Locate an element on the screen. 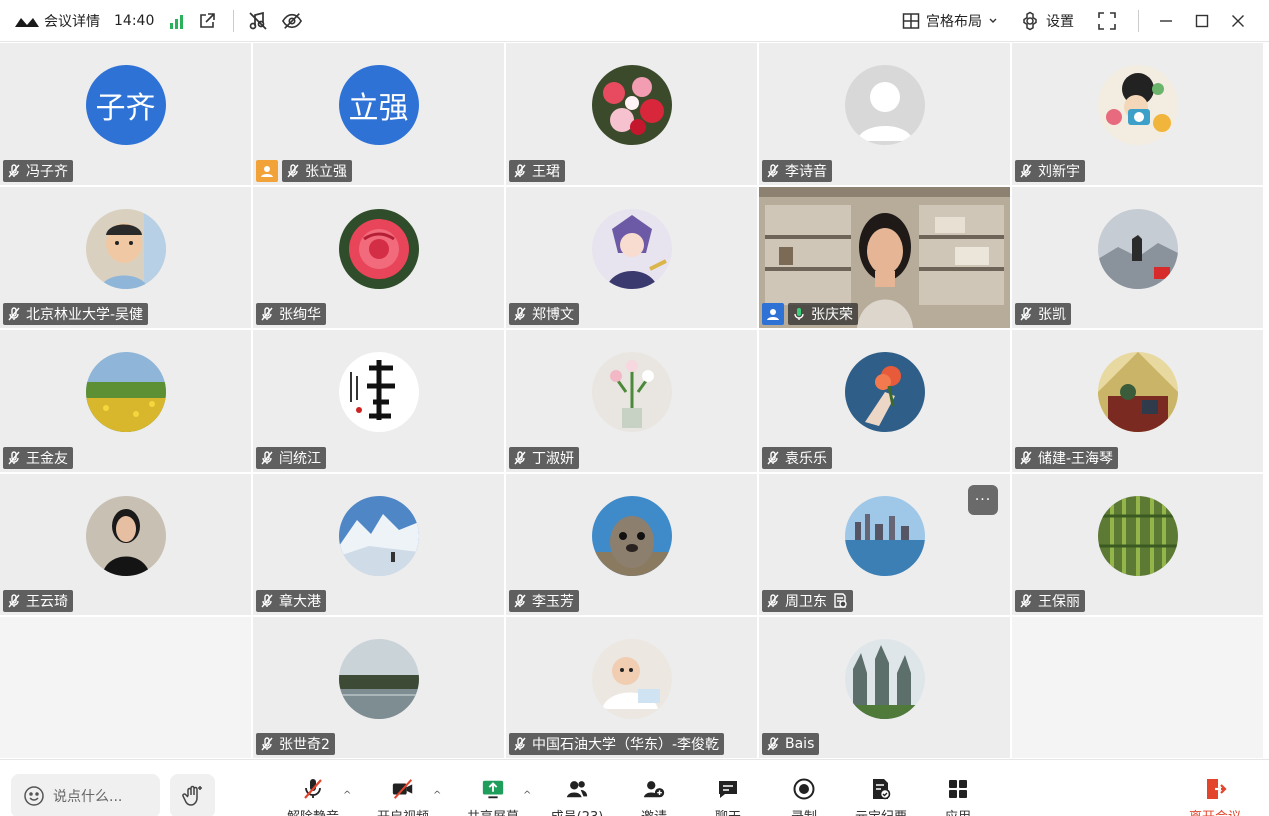 This screenshot has height=816, width=1269. name-tag: 王金友 is located at coordinates (38, 458).